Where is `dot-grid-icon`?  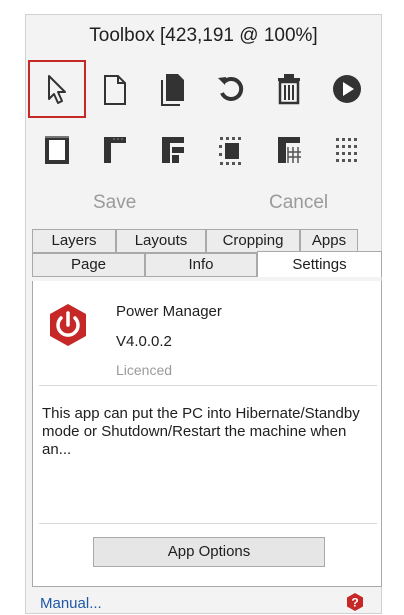 dot-grid-icon is located at coordinates (346, 150).